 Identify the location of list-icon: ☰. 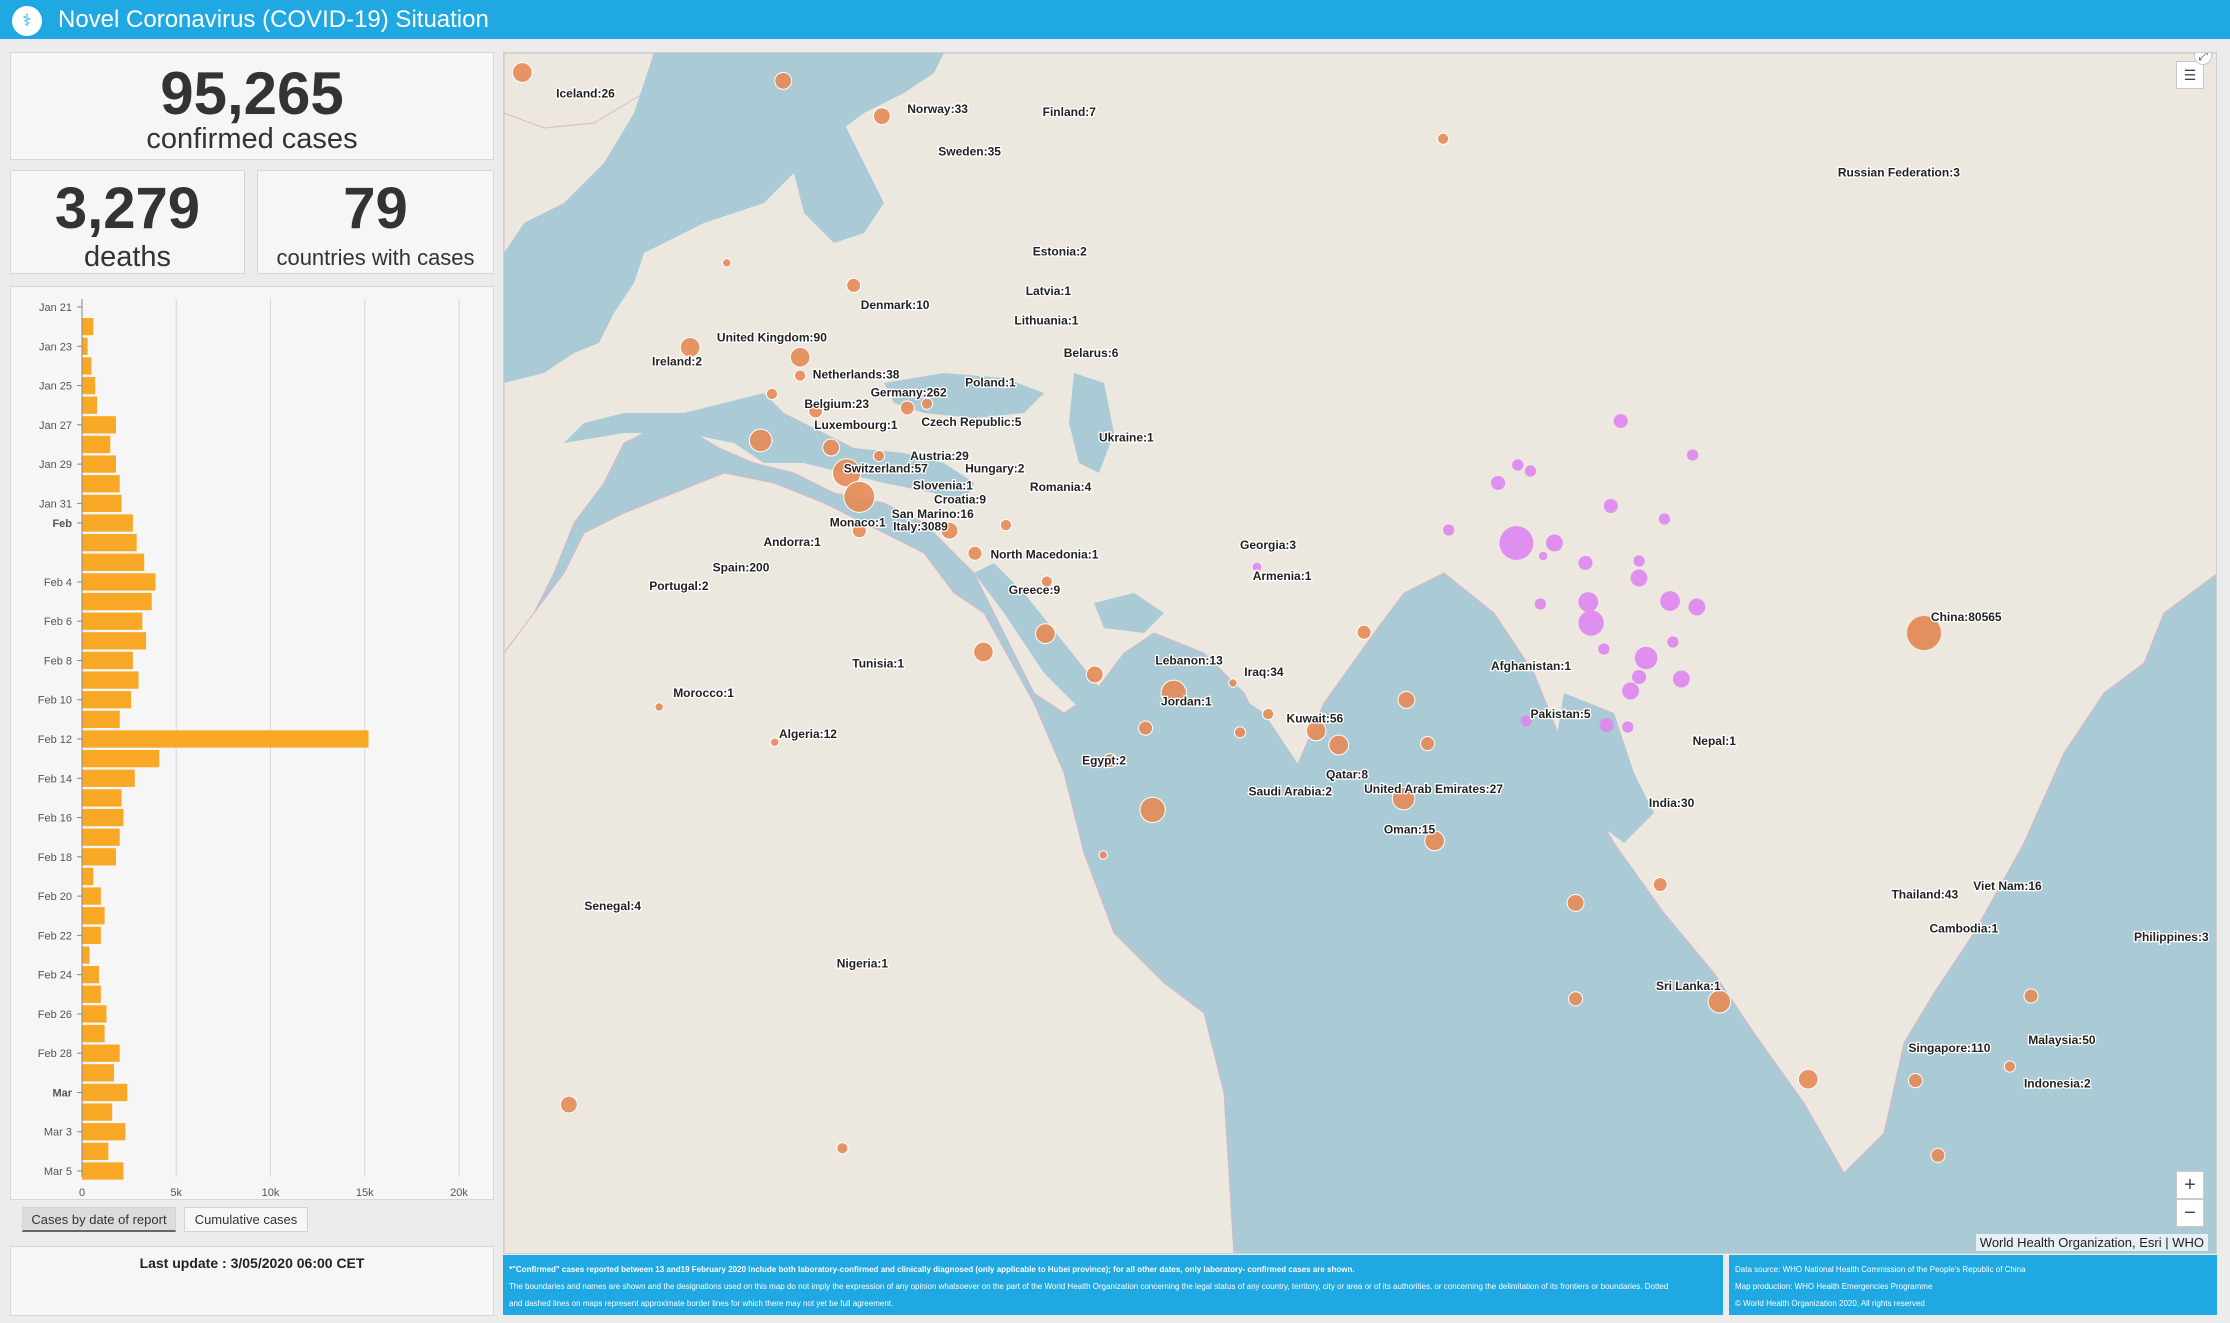
(2190, 75).